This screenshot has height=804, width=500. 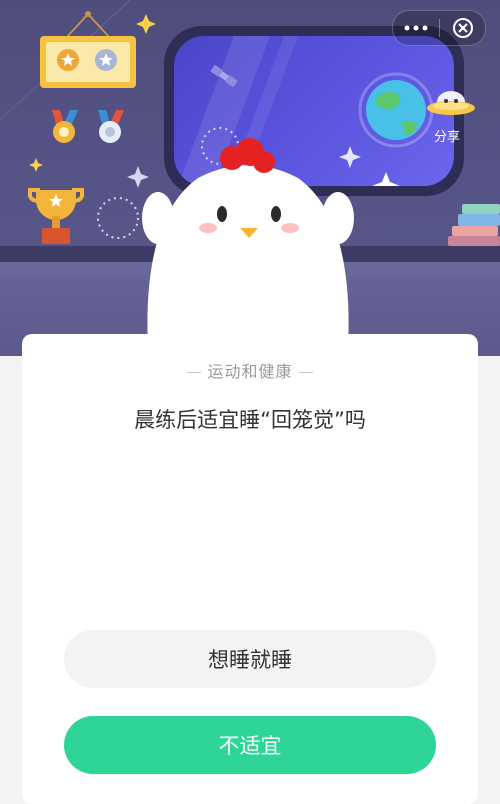 What do you see at coordinates (447, 135) in the screenshot?
I see `share-label: 分享` at bounding box center [447, 135].